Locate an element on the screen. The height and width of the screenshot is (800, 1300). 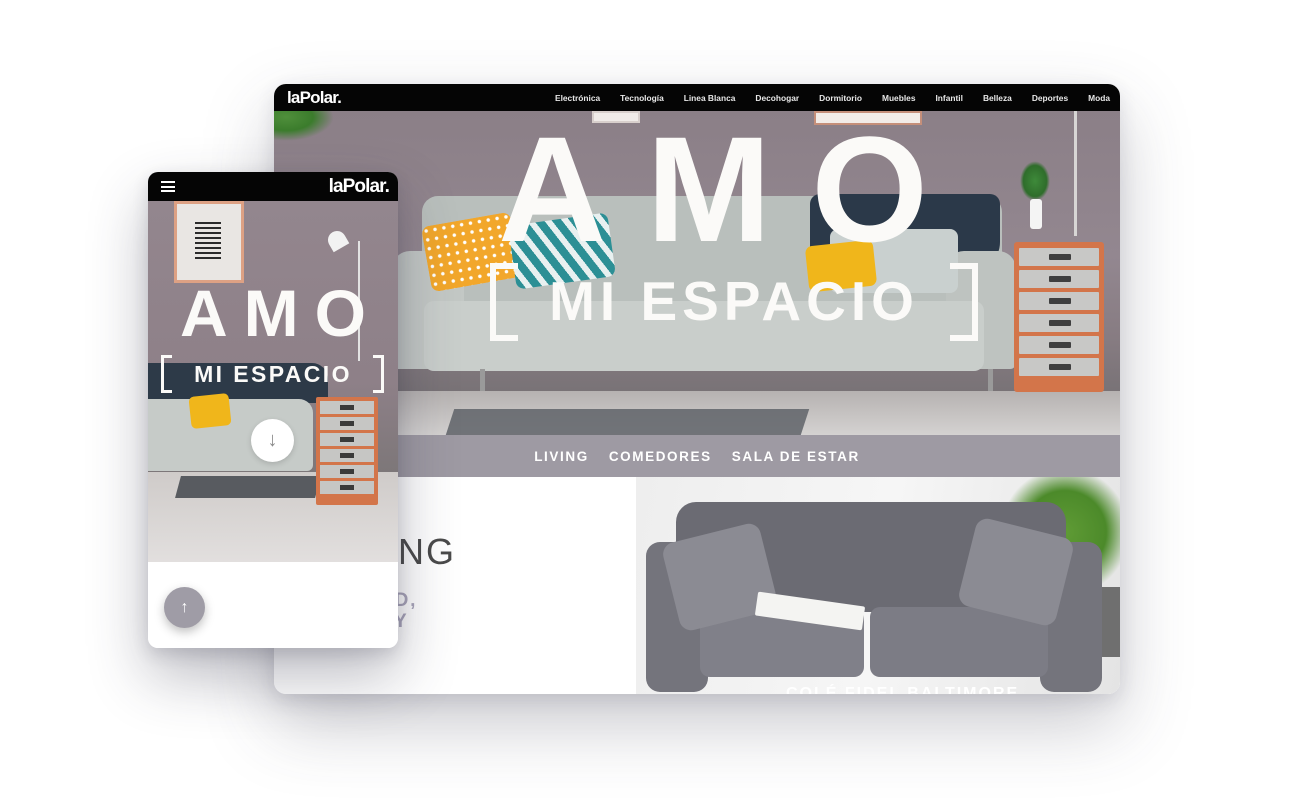
hamburger-menu-icon is located at coordinates (168, 186).